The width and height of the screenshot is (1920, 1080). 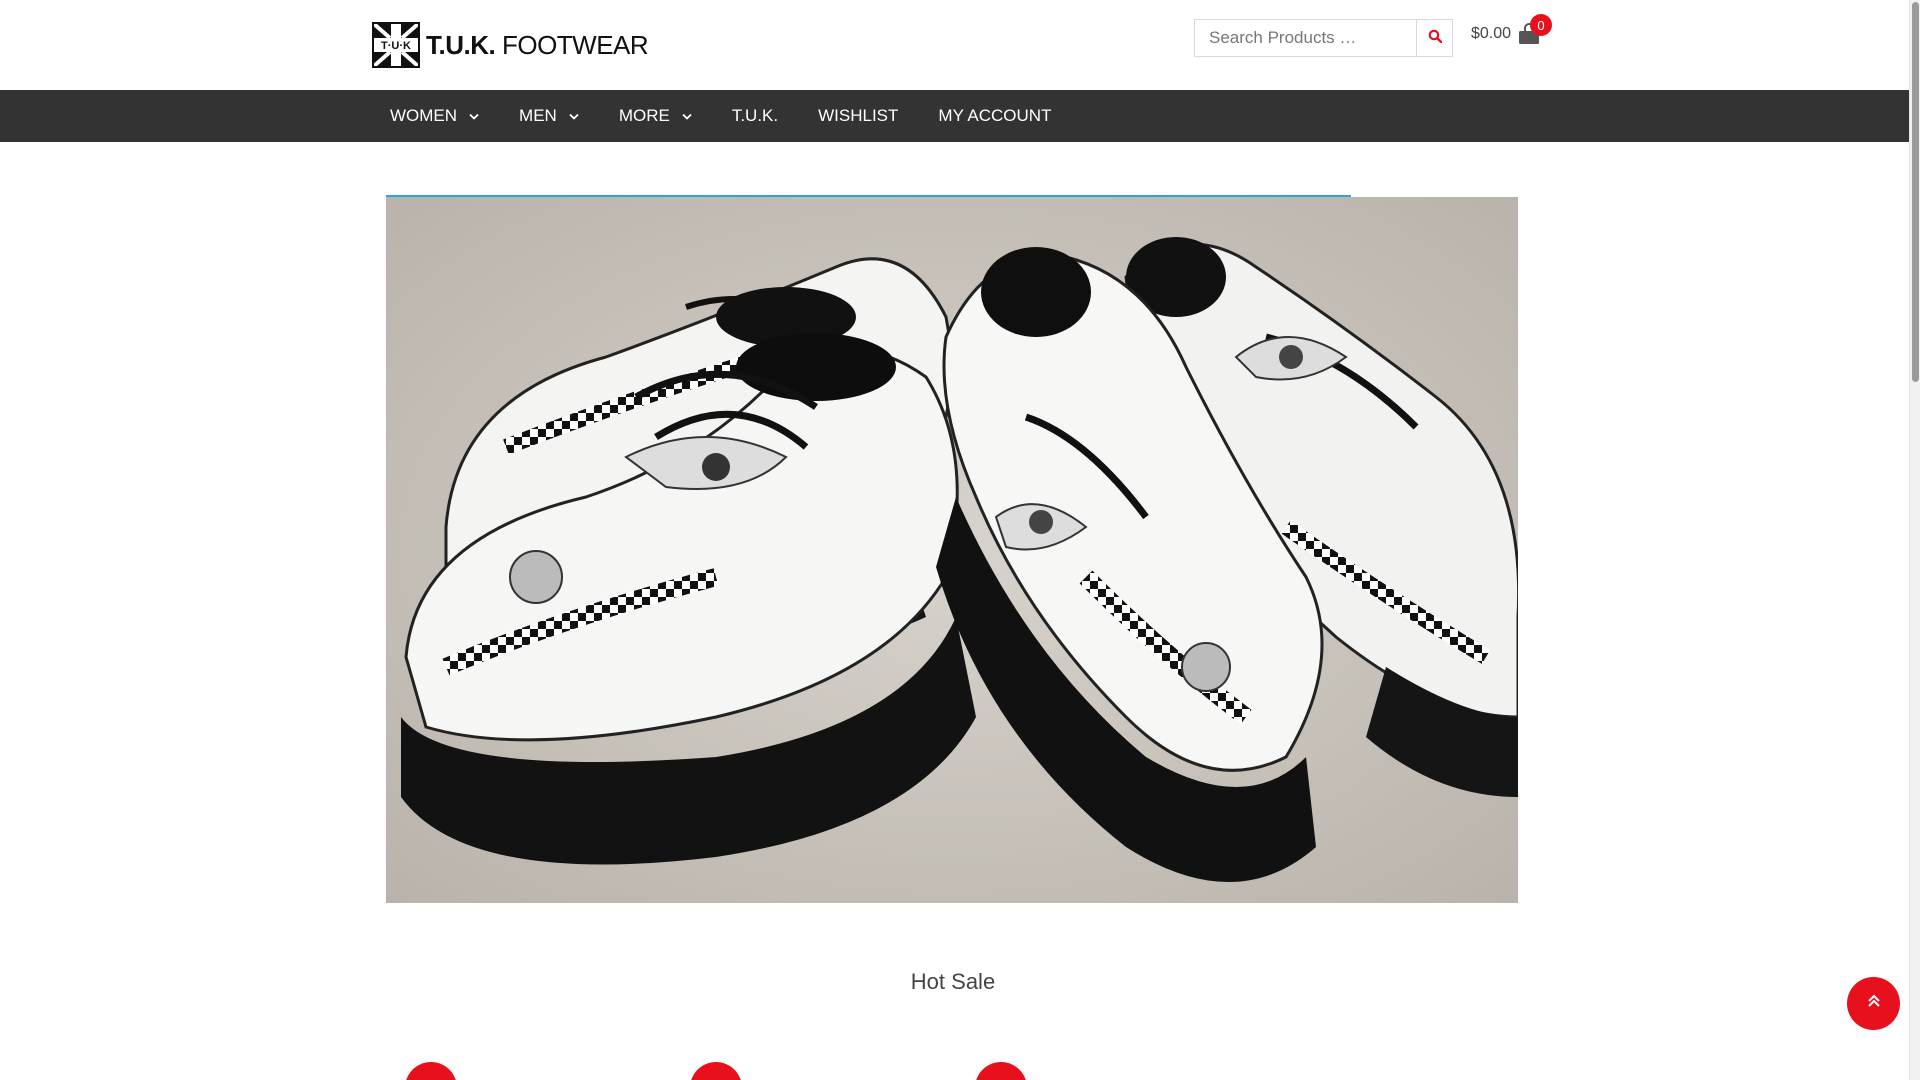 I want to click on nav-item-label: WISHLIST, so click(x=858, y=115).